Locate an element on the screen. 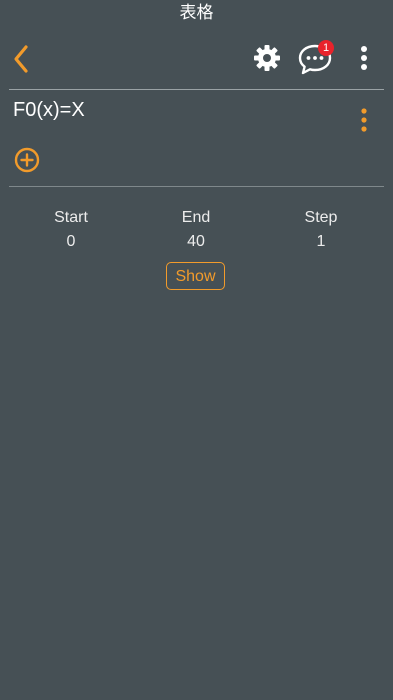 The image size is (393, 700). section-divider is located at coordinates (196, 186).